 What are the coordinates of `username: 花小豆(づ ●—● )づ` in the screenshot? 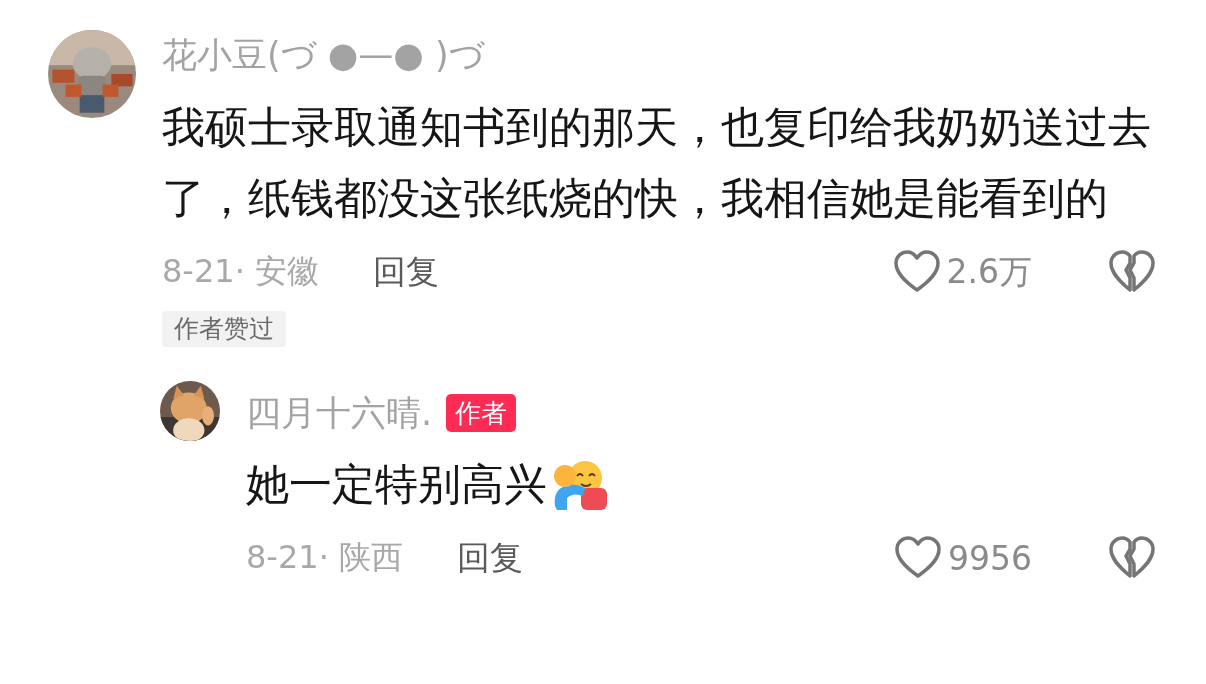 It's located at (323, 55).